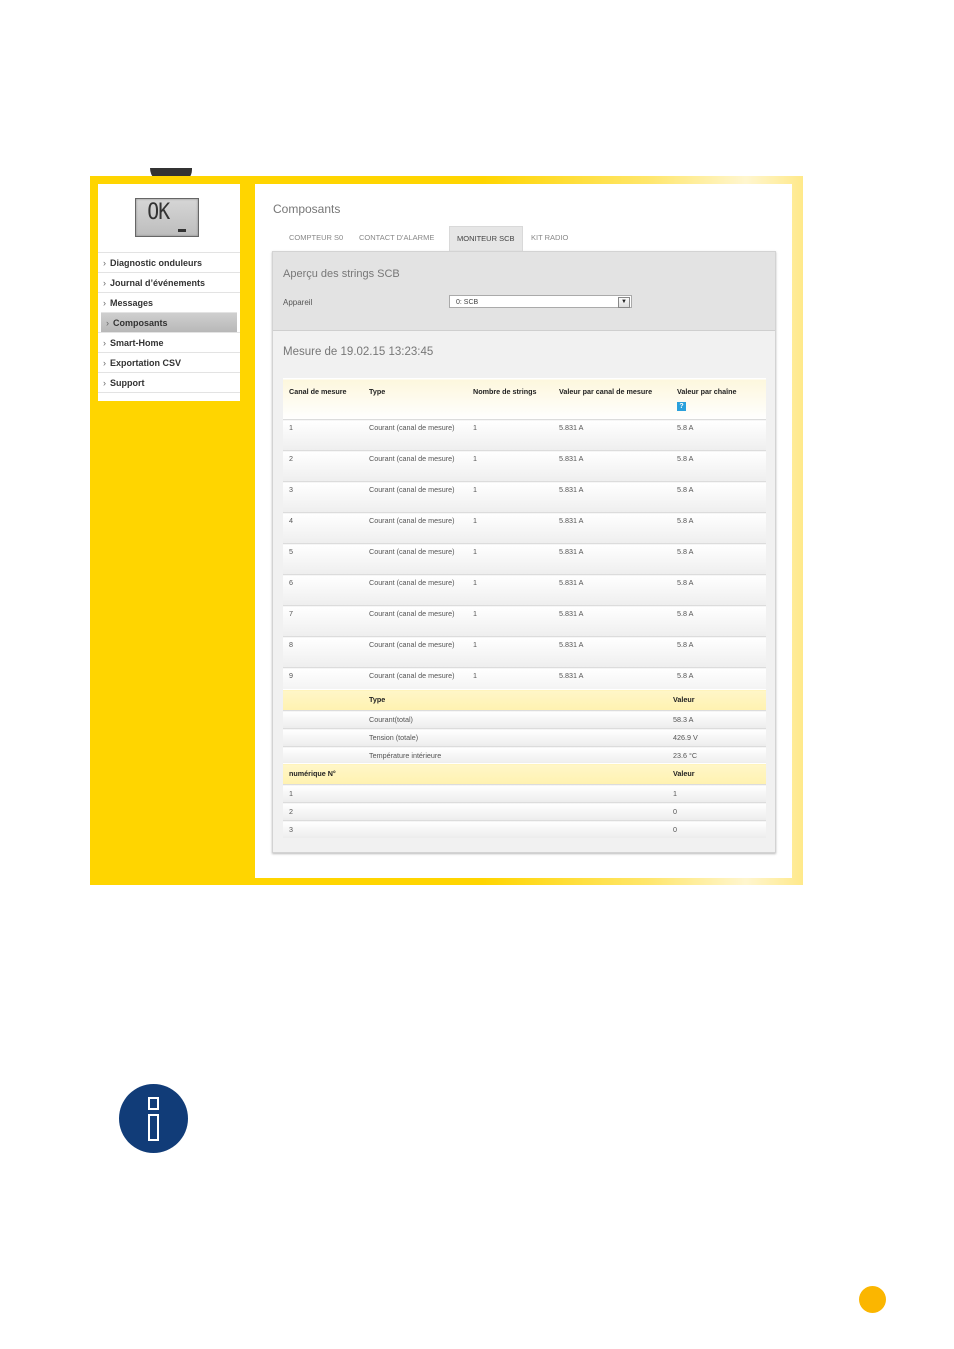 The height and width of the screenshot is (1349, 954). Describe the element at coordinates (169, 302) in the screenshot. I see `sidebar-item-2: › Messages` at that location.